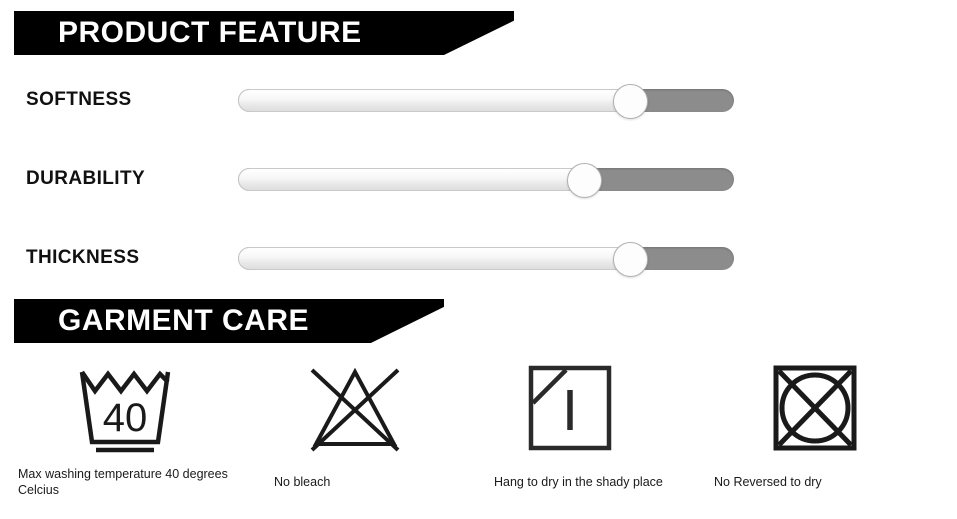  Describe the element at coordinates (302, 482) in the screenshot. I see `care-caption-bleach: No bleach` at that location.